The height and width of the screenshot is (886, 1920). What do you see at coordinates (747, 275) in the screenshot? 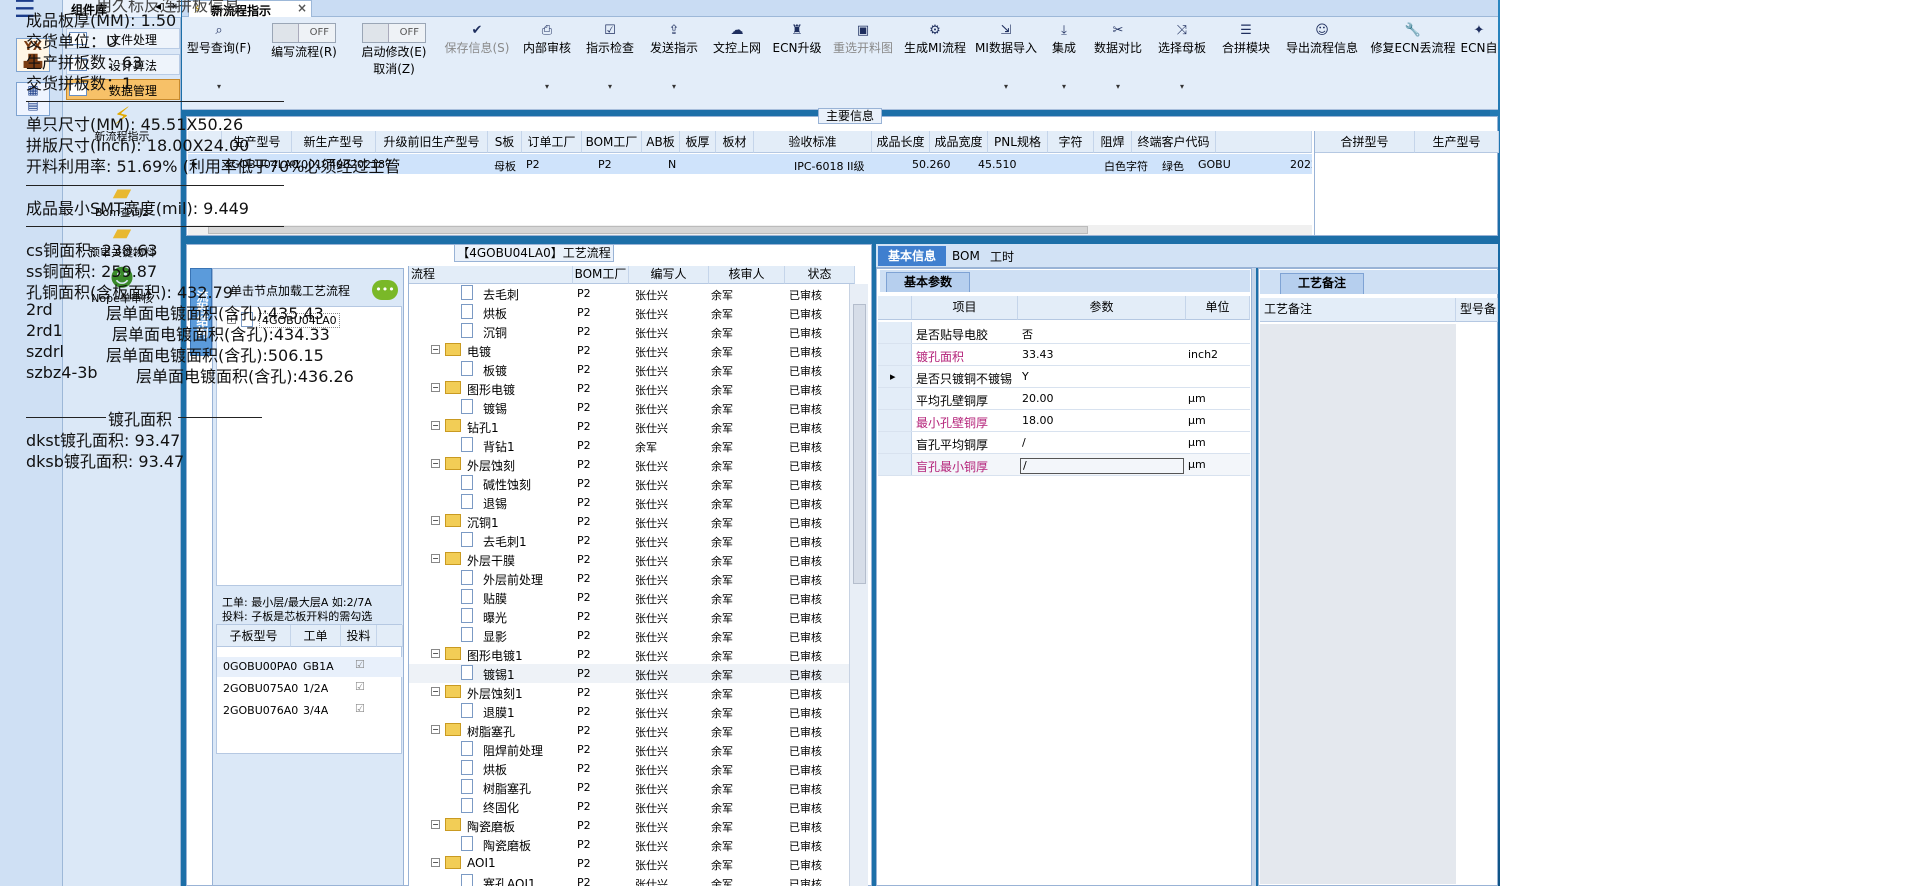
I see `column-header: 核审人` at bounding box center [747, 275].